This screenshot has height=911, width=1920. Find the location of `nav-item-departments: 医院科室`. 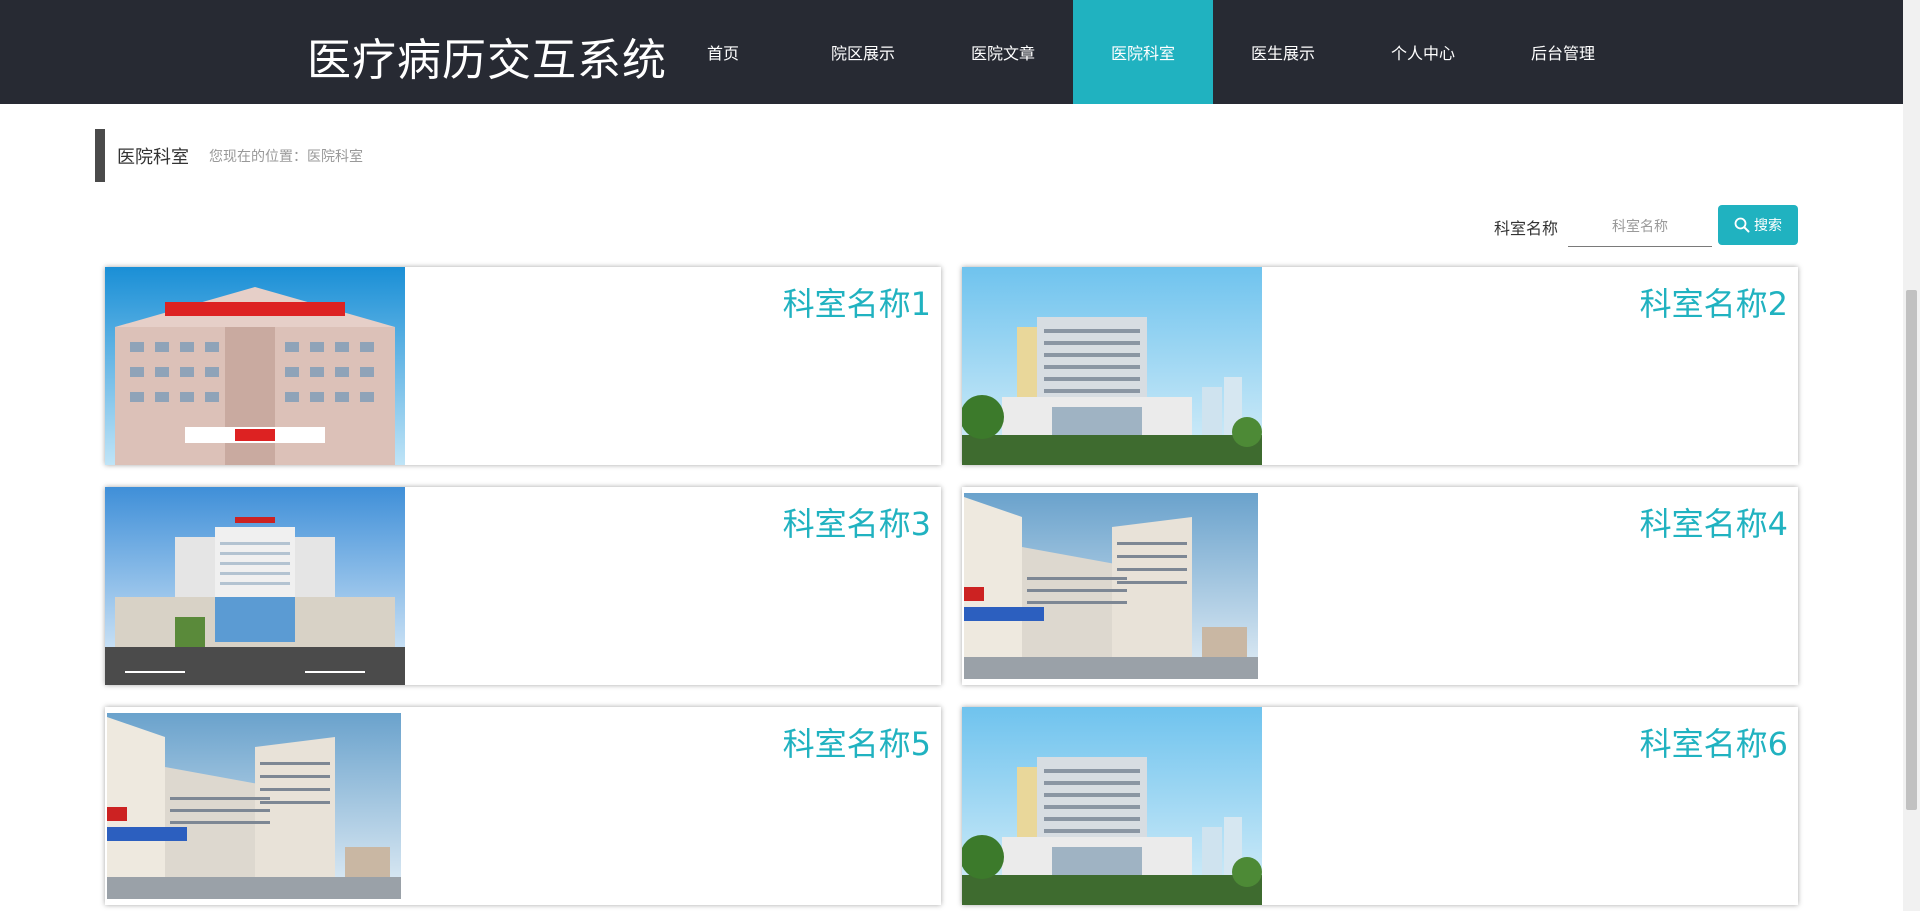

nav-item-departments: 医院科室 is located at coordinates (1143, 52).